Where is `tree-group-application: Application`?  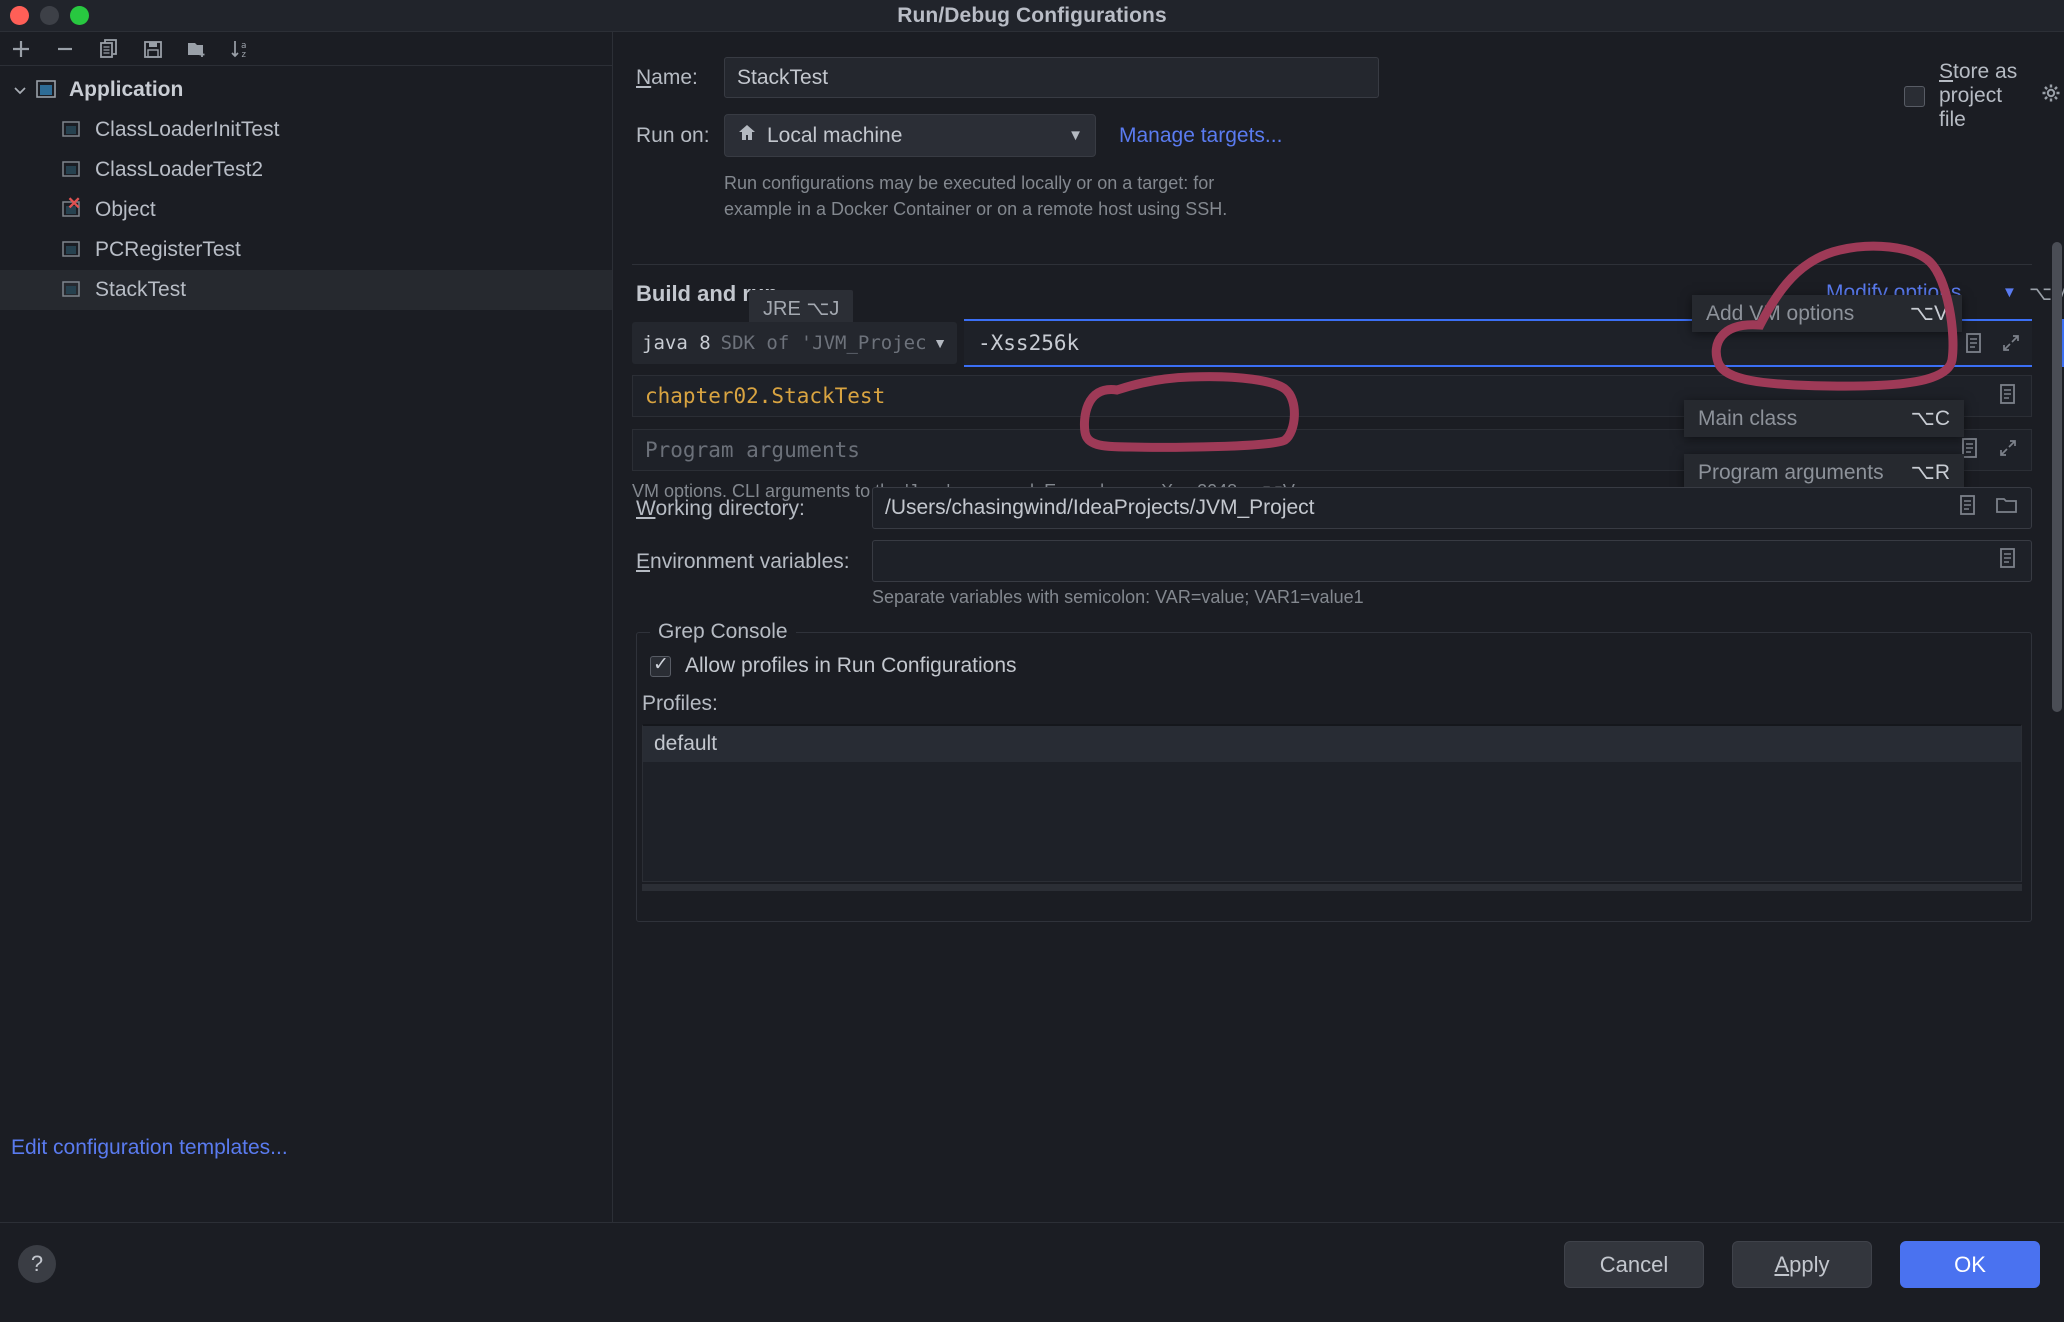
tree-group-application: Application is located at coordinates (306, 90).